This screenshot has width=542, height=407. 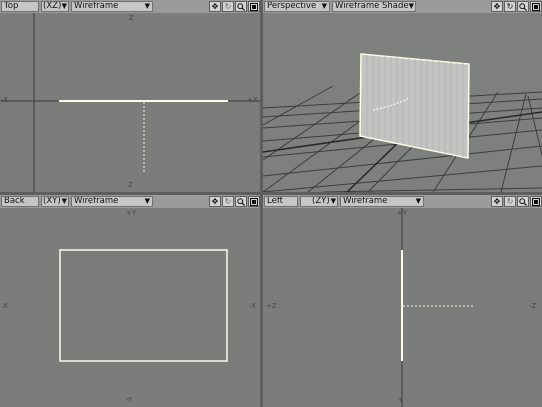 I want to click on viewport-divider-horizontal, so click(x=271, y=193).